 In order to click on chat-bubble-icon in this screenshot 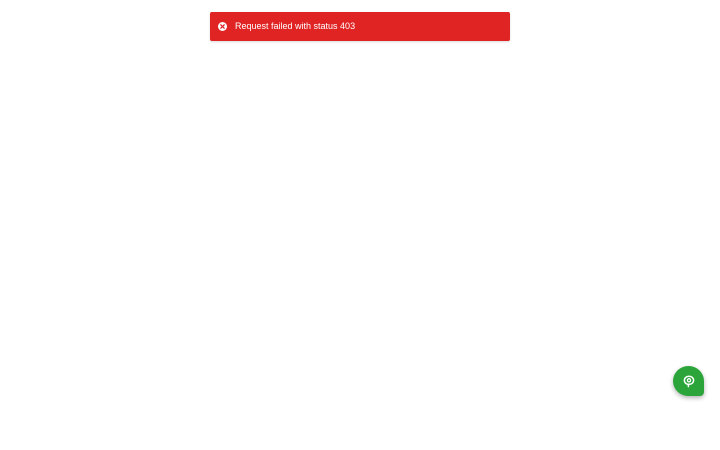, I will do `click(689, 381)`.